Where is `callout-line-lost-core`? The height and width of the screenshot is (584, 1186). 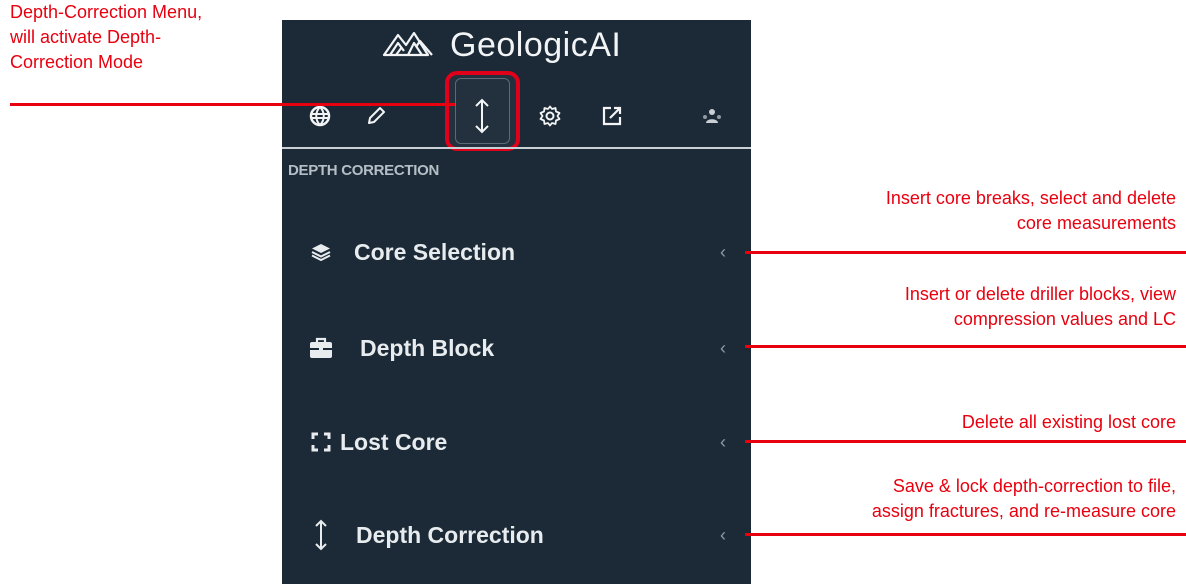 callout-line-lost-core is located at coordinates (965, 441).